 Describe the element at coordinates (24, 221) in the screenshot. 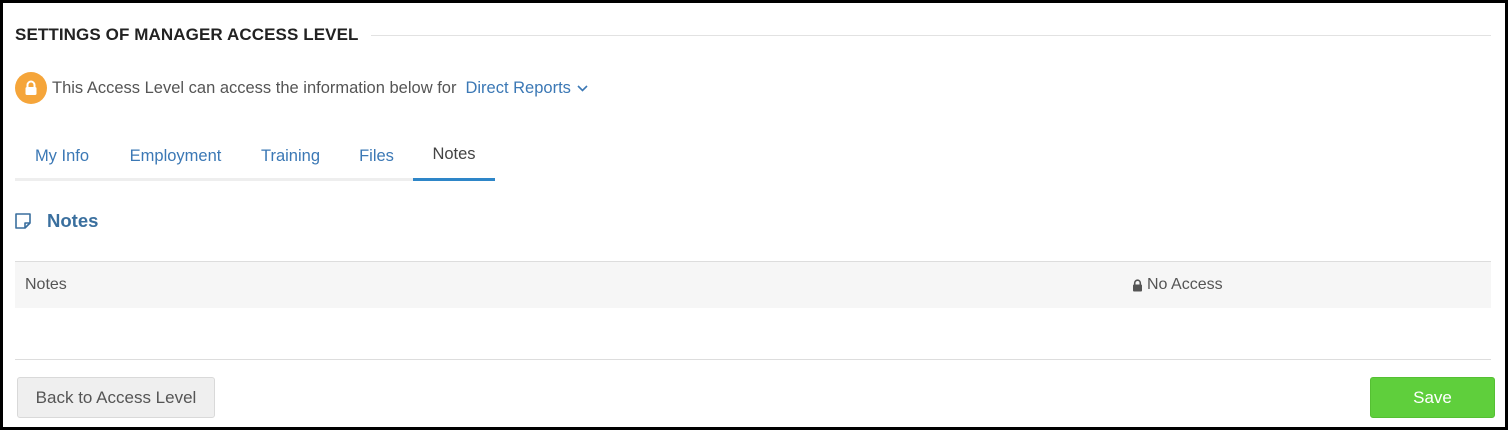

I see `note-icon` at that location.